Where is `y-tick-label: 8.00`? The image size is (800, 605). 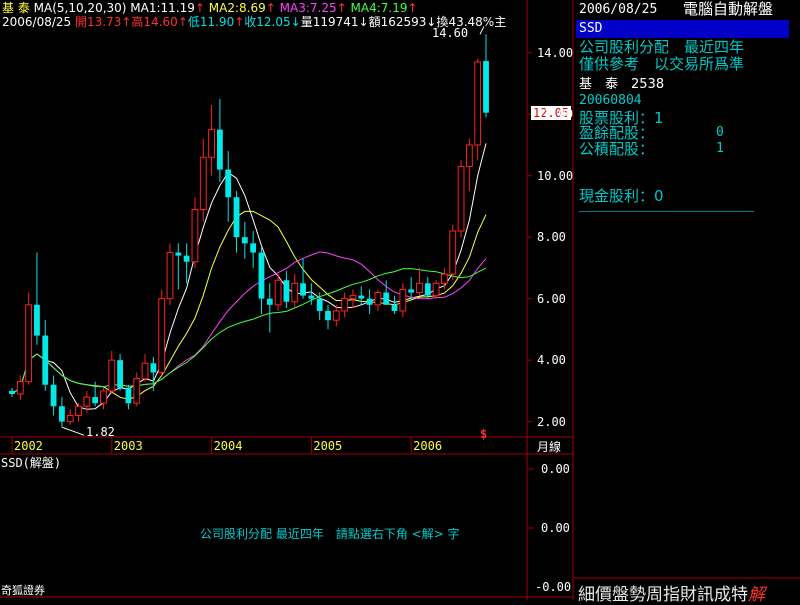 y-tick-label: 8.00 is located at coordinates (551, 237).